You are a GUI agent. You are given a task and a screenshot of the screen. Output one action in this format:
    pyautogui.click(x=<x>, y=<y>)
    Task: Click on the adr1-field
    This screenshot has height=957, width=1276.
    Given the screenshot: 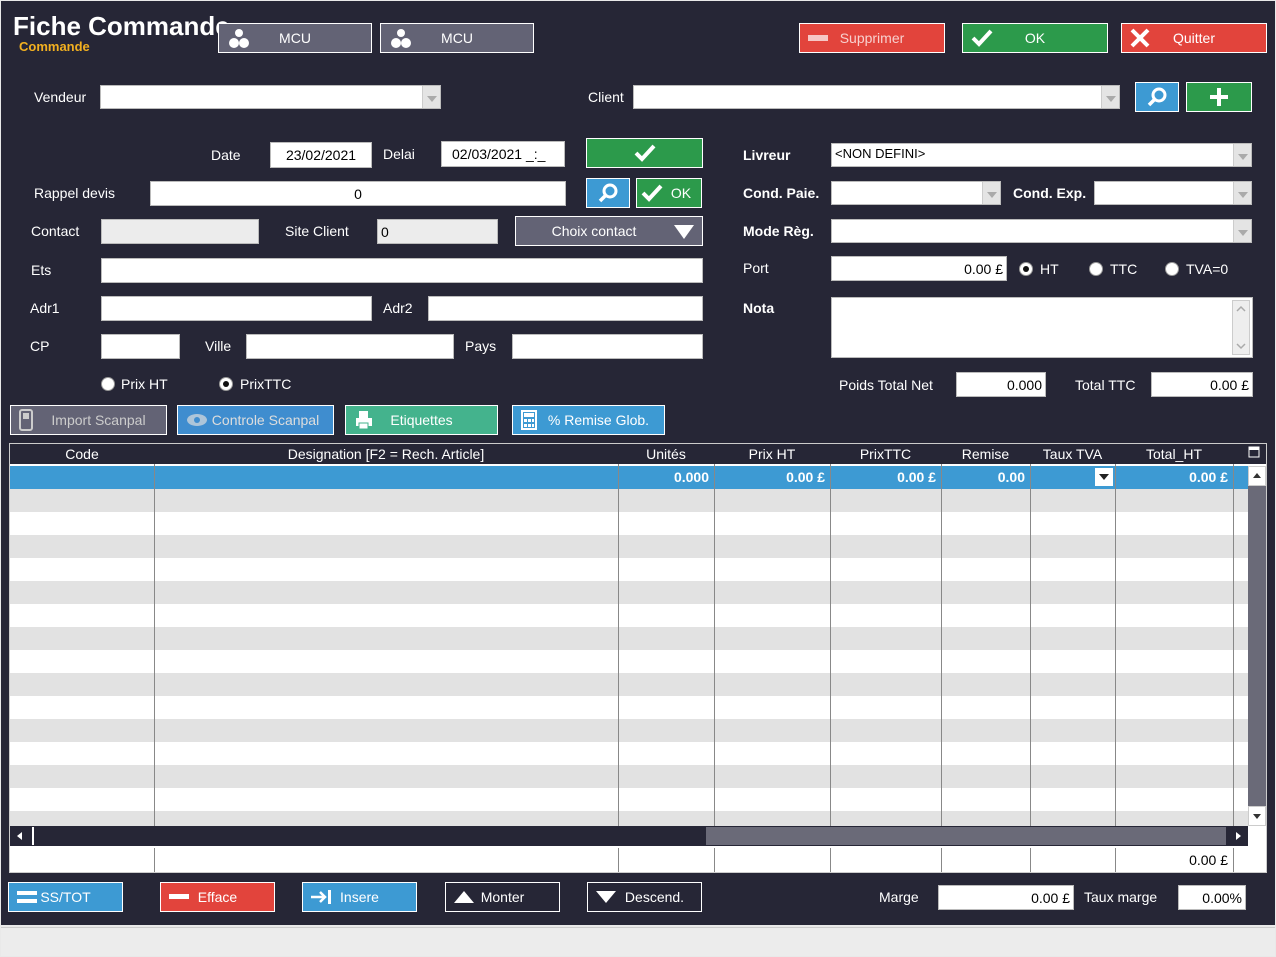 What is the action you would take?
    pyautogui.click(x=236, y=308)
    